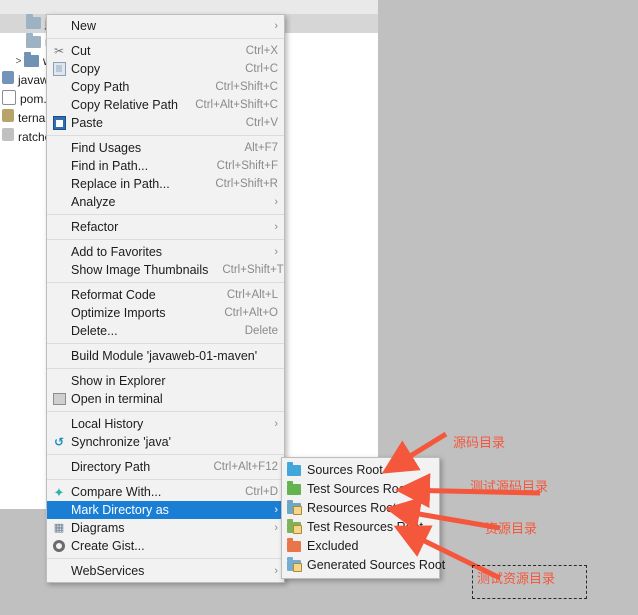 The image size is (638, 615). What do you see at coordinates (59, 69) in the screenshot?
I see `copy-icon` at bounding box center [59, 69].